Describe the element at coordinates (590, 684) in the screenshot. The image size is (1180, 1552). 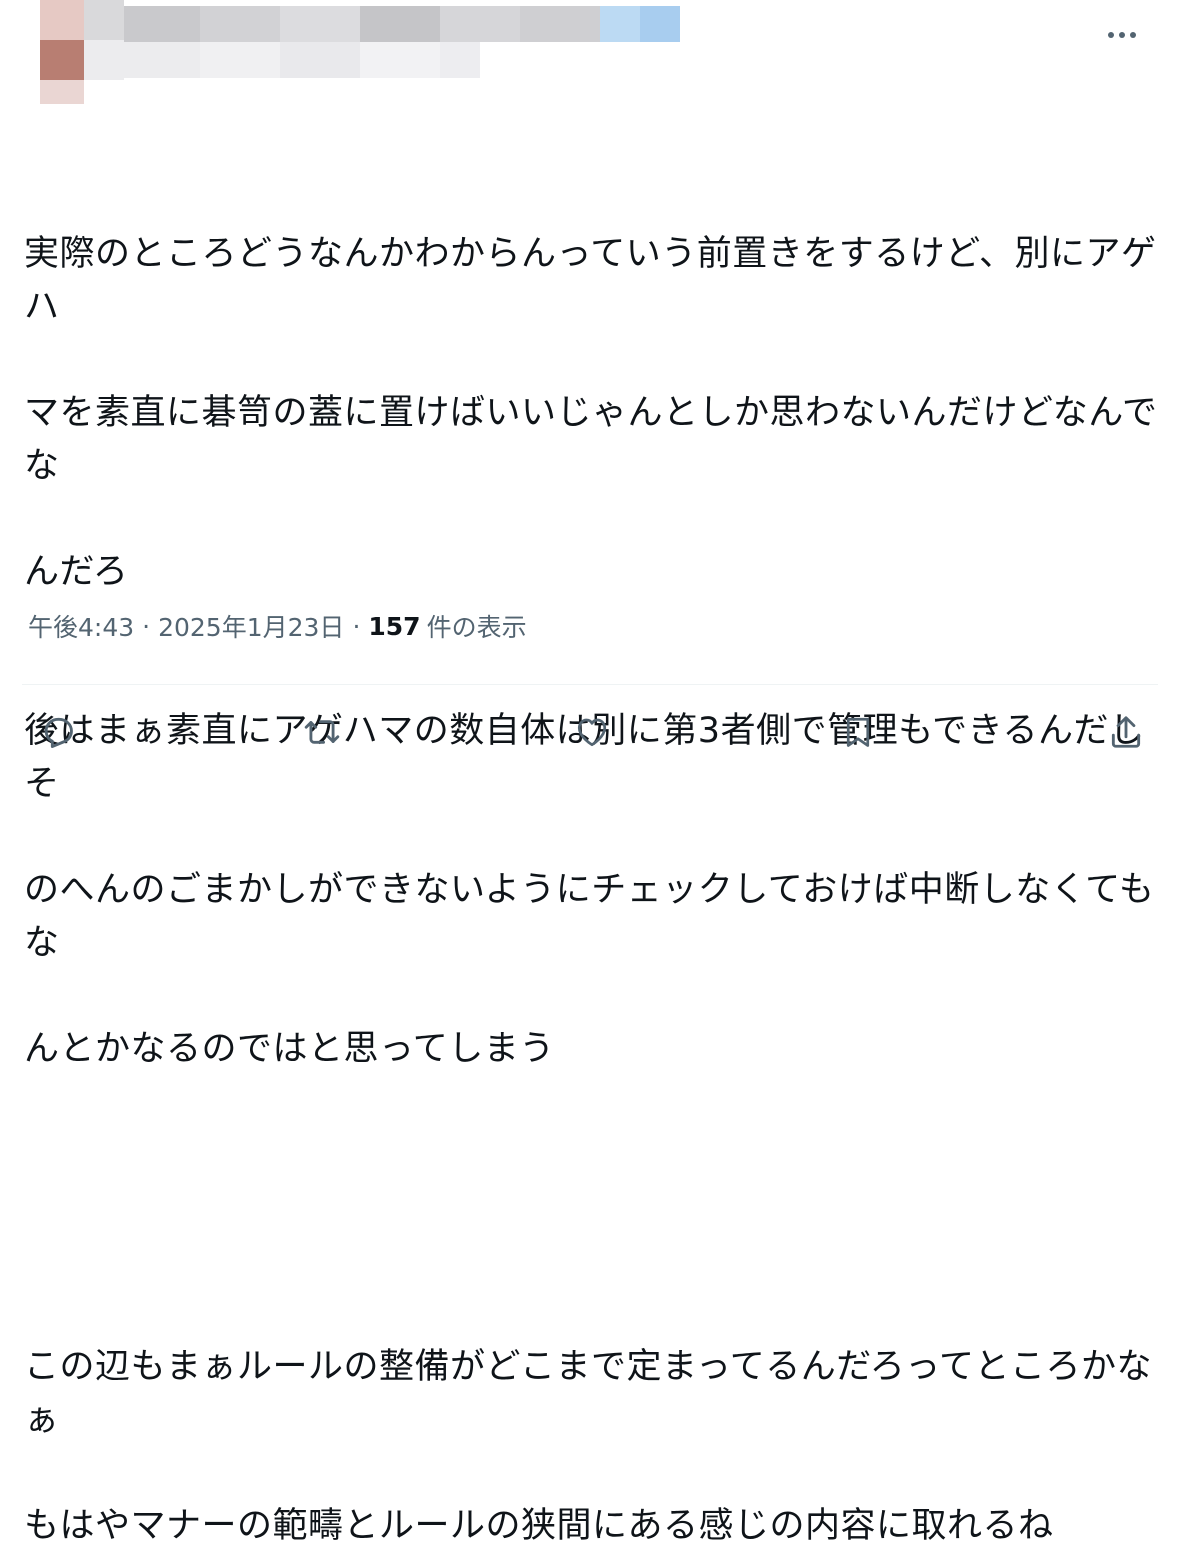
I see `divider` at that location.